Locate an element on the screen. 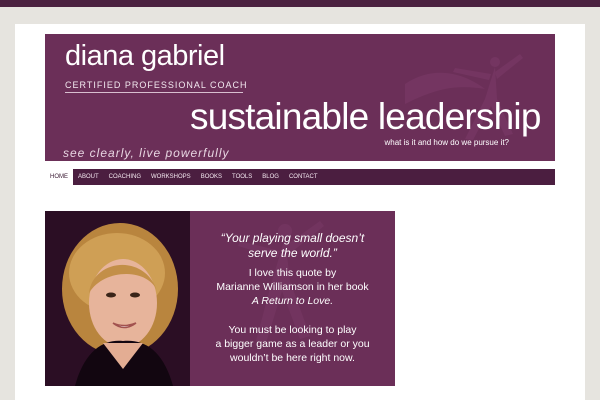  quote-line: “Your playing small doesn’t is located at coordinates (292, 238).